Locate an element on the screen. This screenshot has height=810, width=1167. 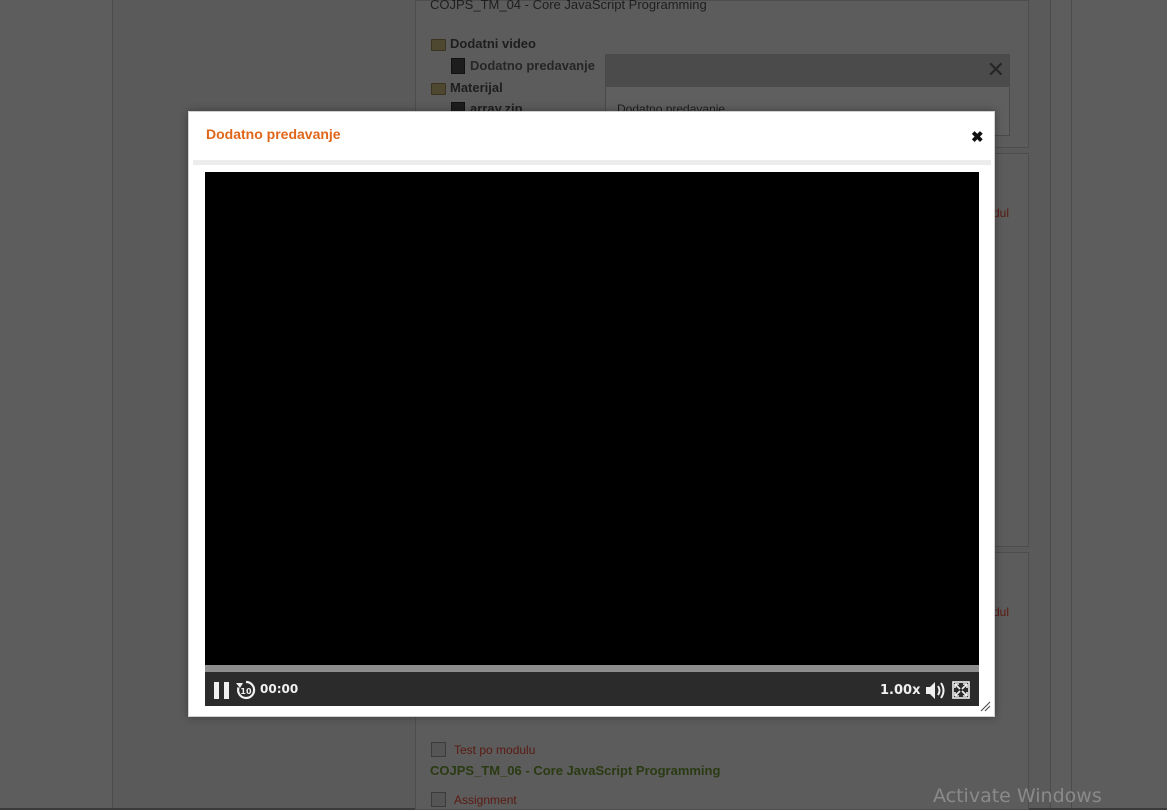
svg-text: 10 is located at coordinates (246, 691).